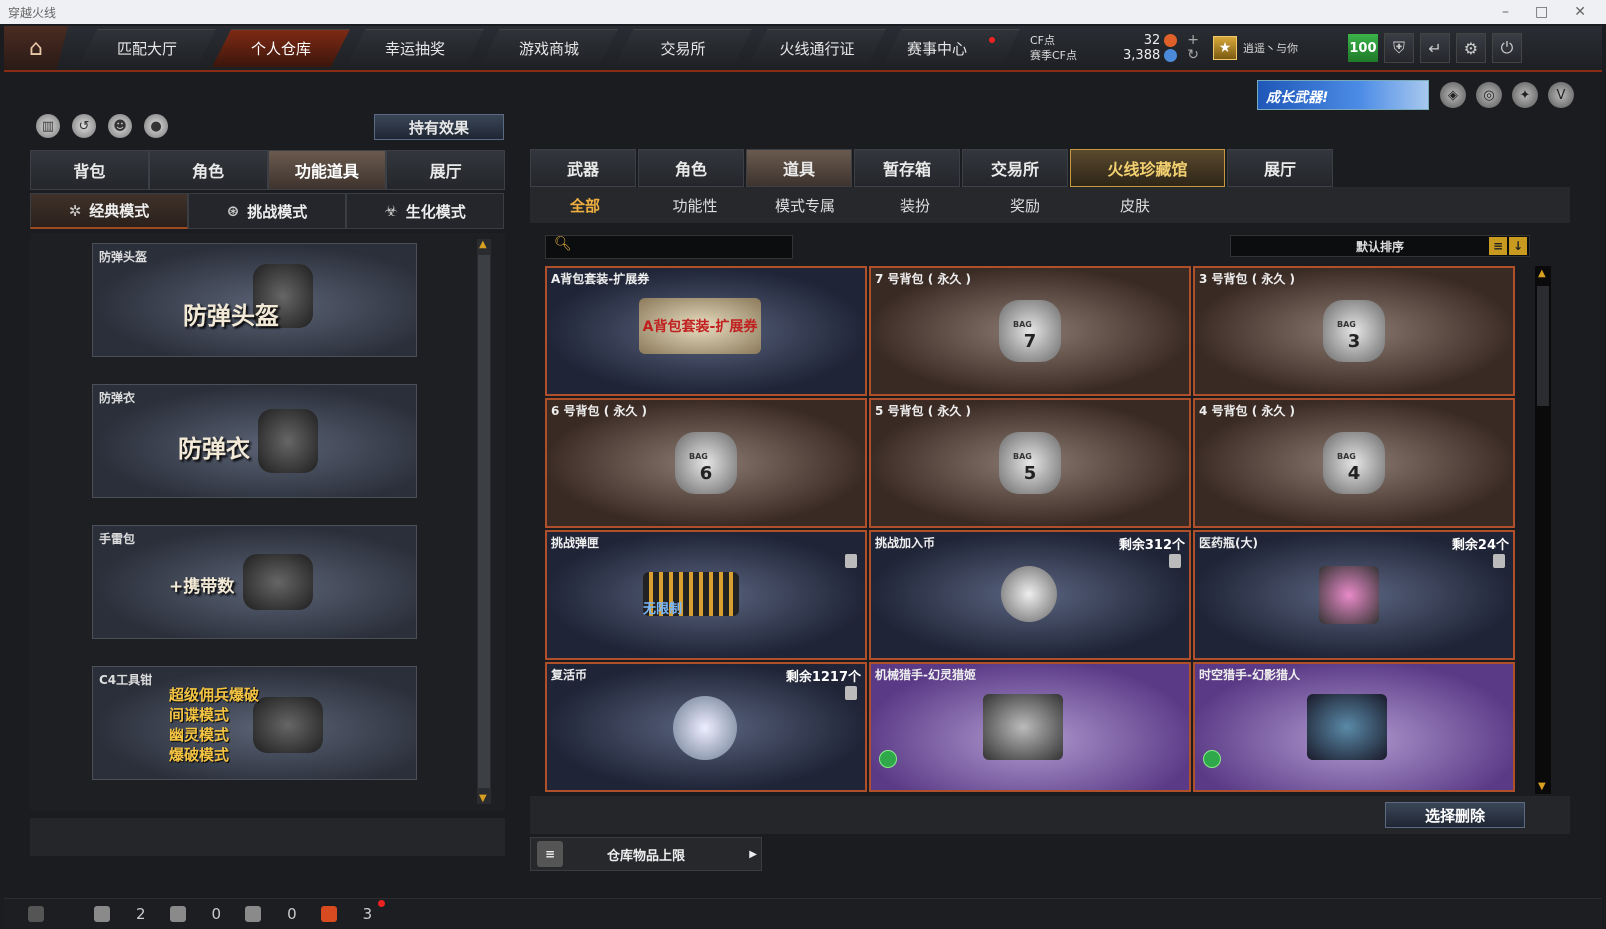 This screenshot has width=1606, height=929. What do you see at coordinates (706, 331) in the screenshot?
I see `item-card: A背包套装-扩展券 A背包套装-扩展券` at bounding box center [706, 331].